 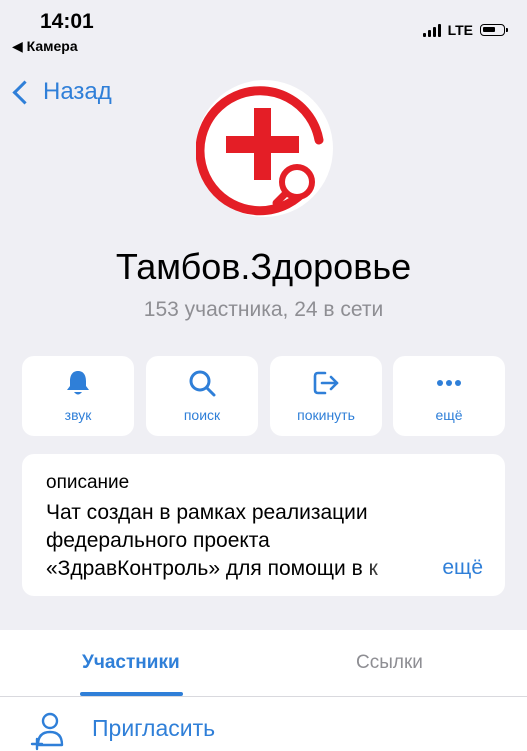 What do you see at coordinates (326, 415) in the screenshot?
I see `leave-button-label: покинуть` at bounding box center [326, 415].